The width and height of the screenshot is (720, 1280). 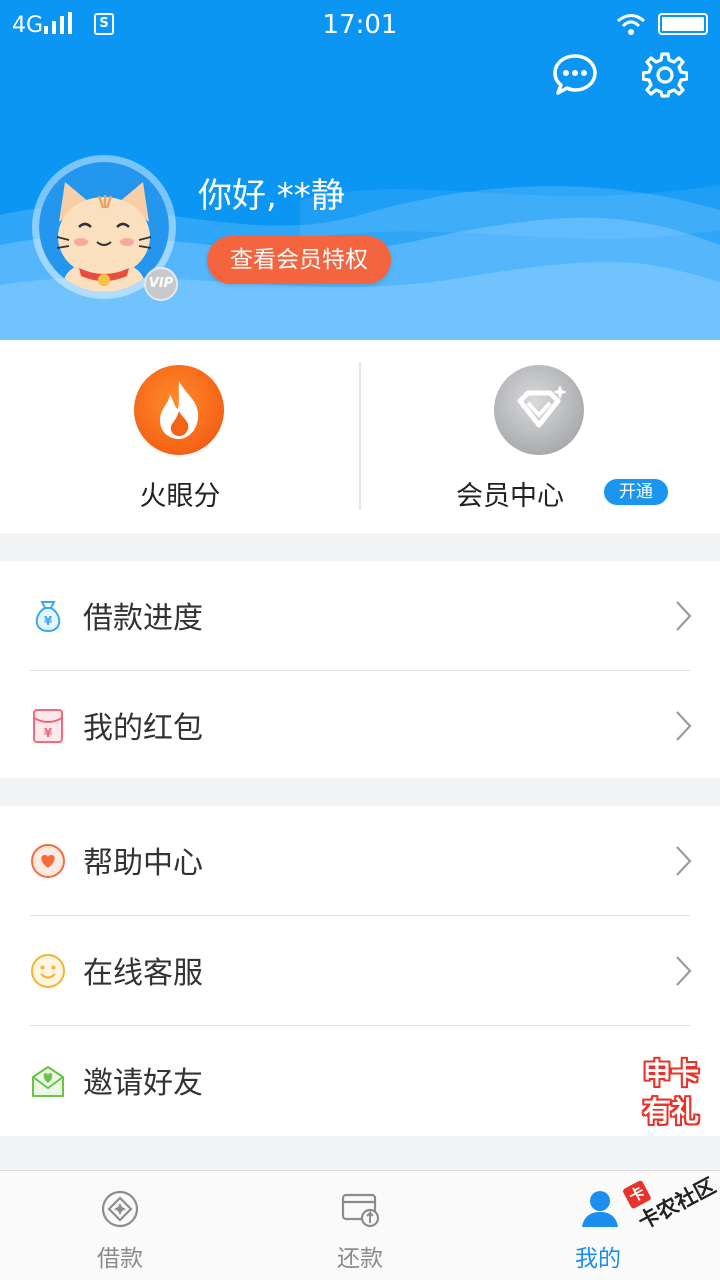 I want to click on tab-loan: 借款, so click(x=120, y=1225).